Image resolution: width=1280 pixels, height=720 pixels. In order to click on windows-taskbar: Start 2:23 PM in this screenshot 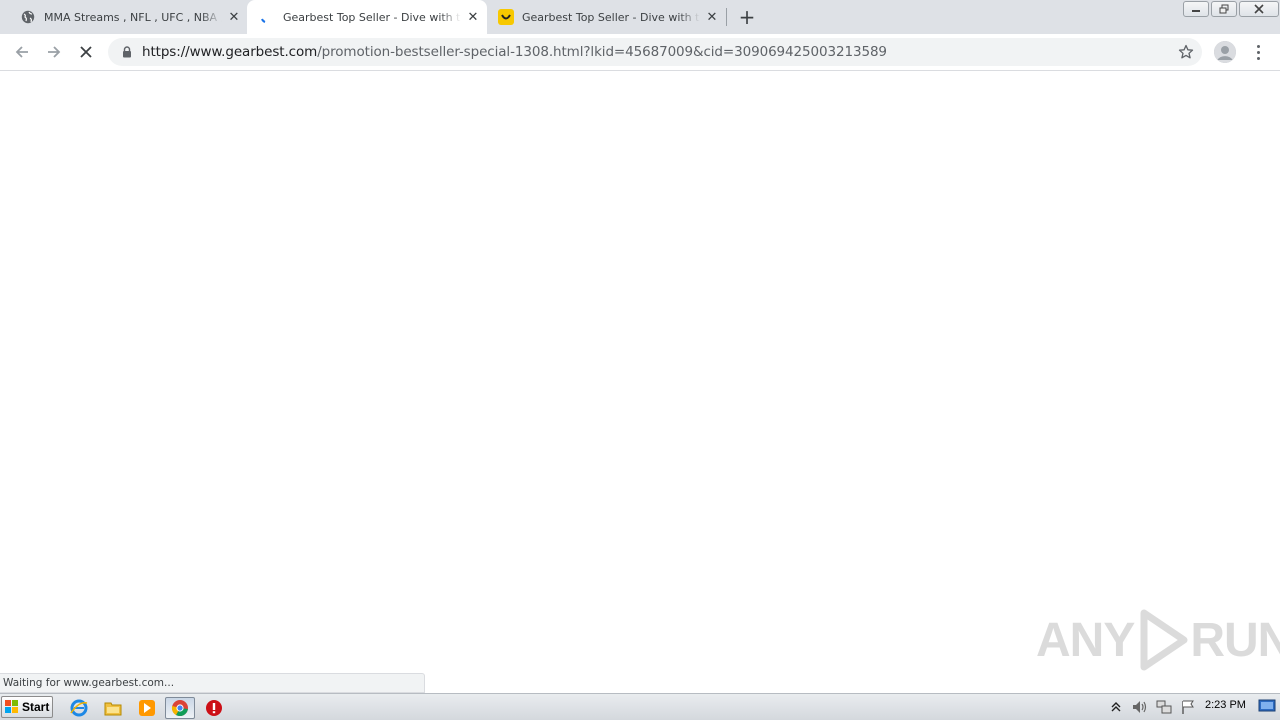, I will do `click(640, 706)`.